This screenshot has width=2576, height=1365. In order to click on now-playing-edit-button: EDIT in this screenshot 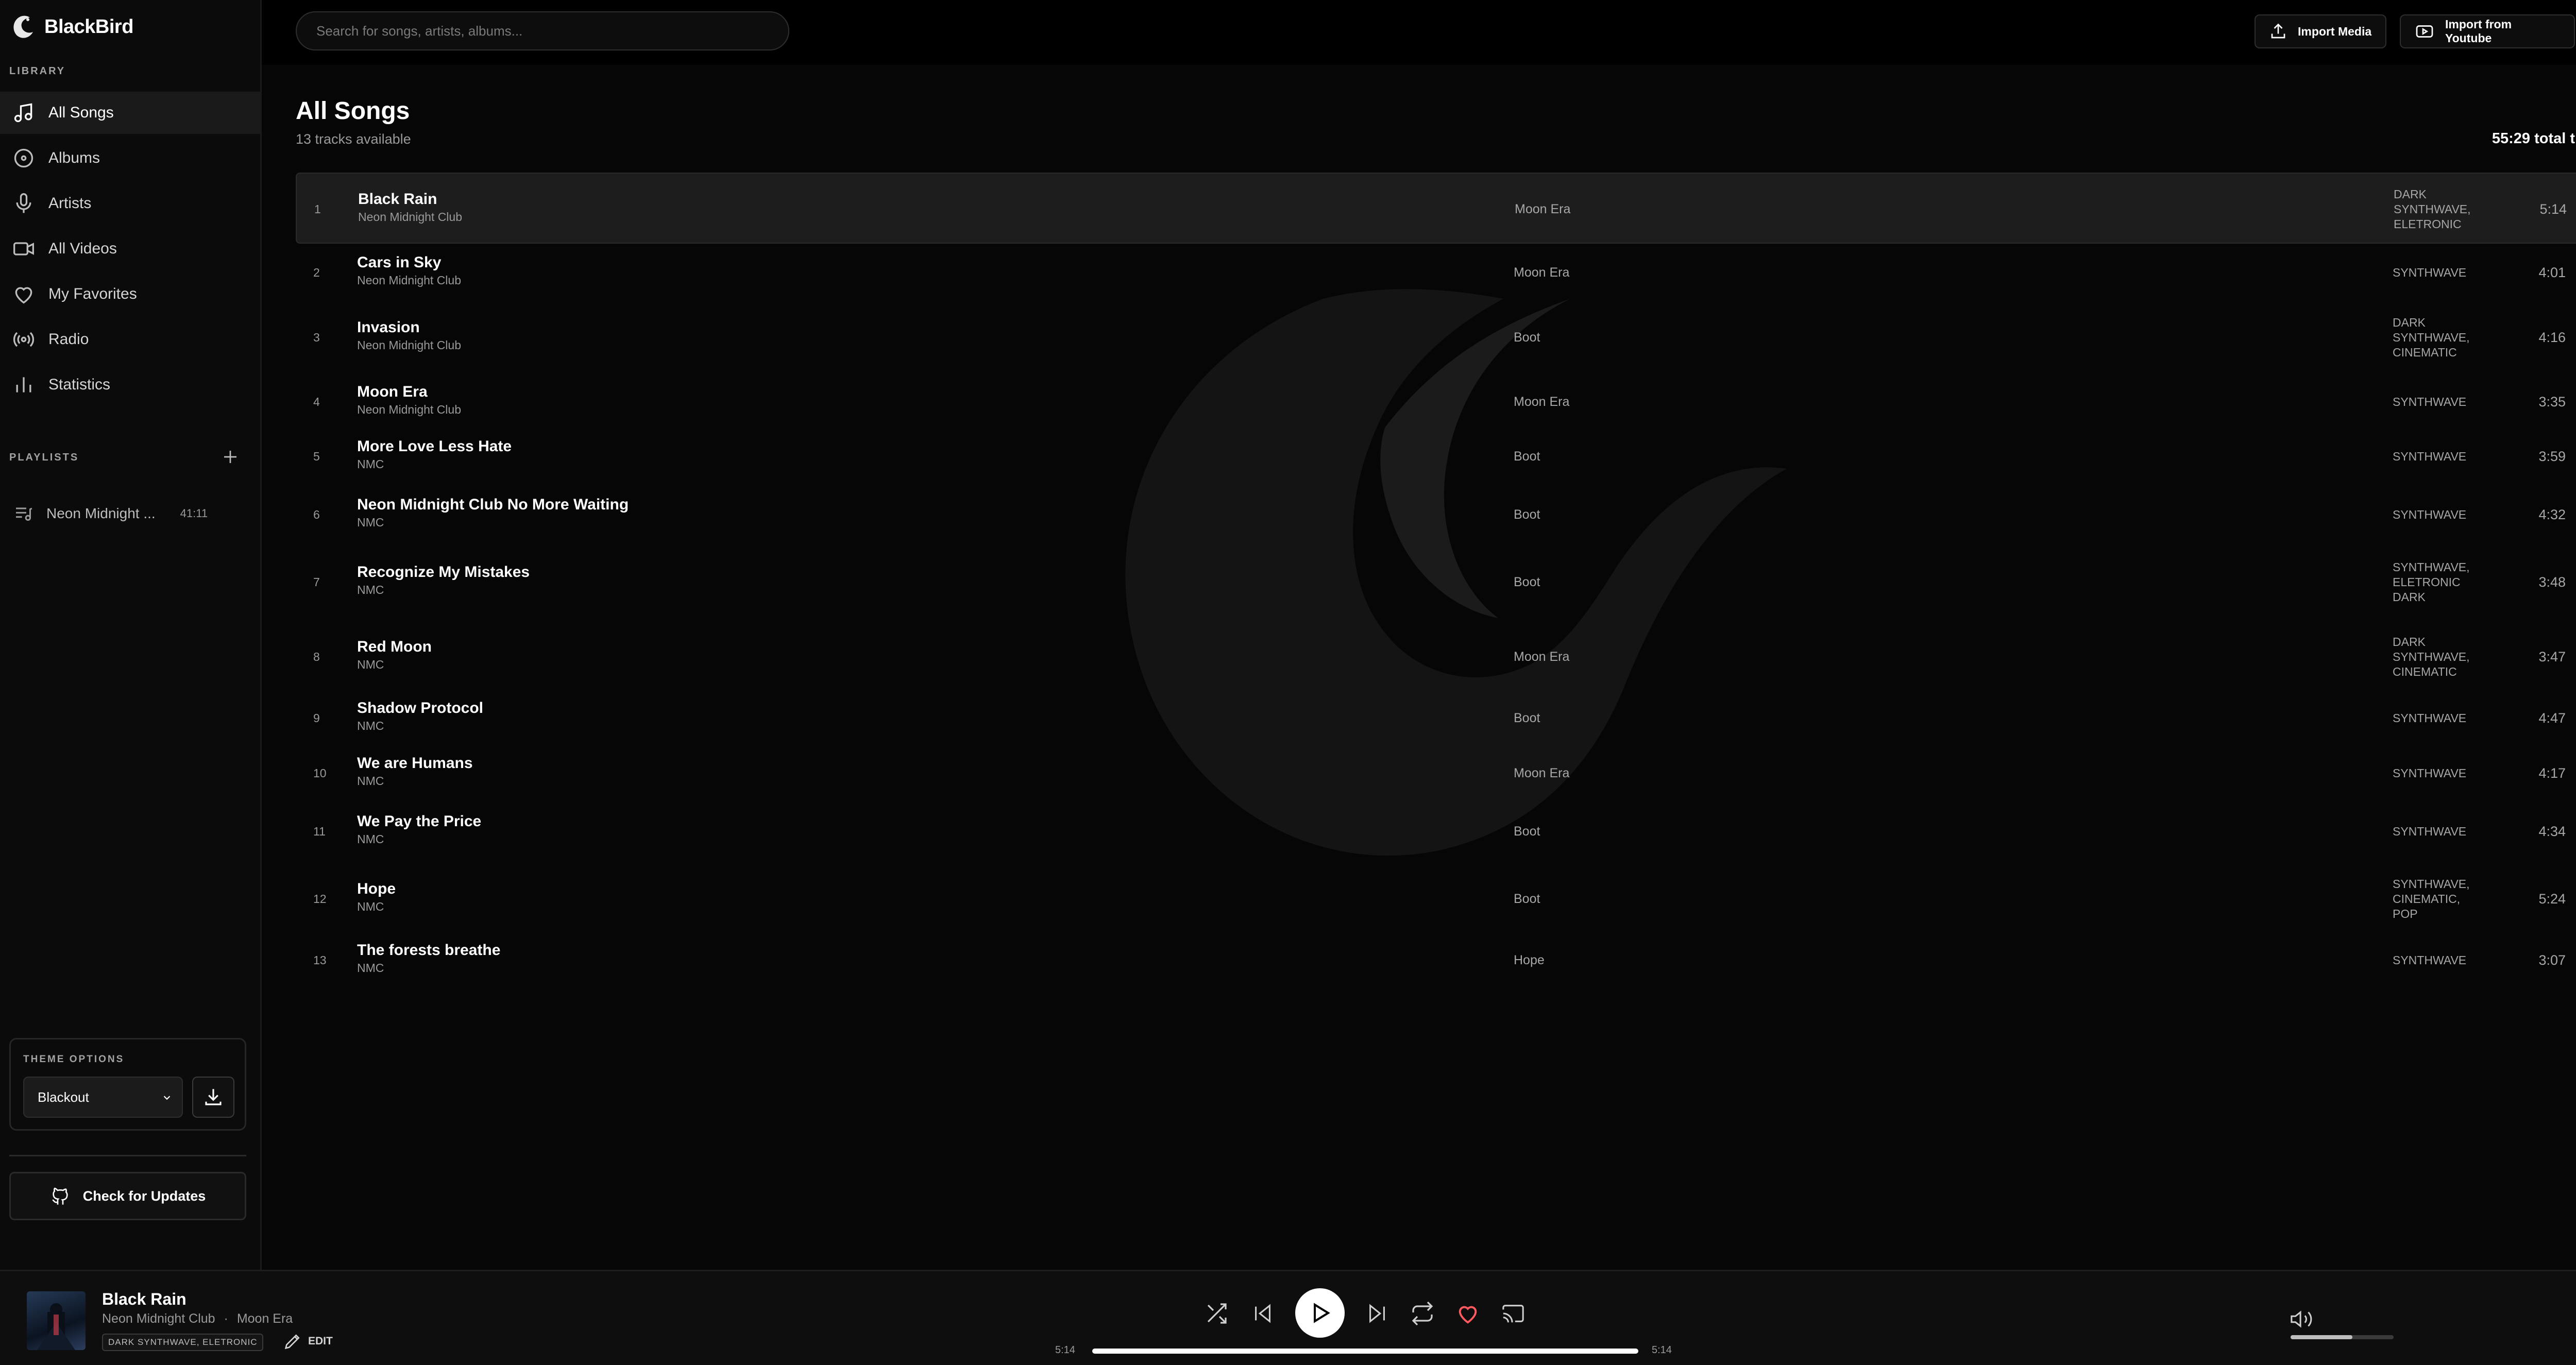, I will do `click(307, 1341)`.